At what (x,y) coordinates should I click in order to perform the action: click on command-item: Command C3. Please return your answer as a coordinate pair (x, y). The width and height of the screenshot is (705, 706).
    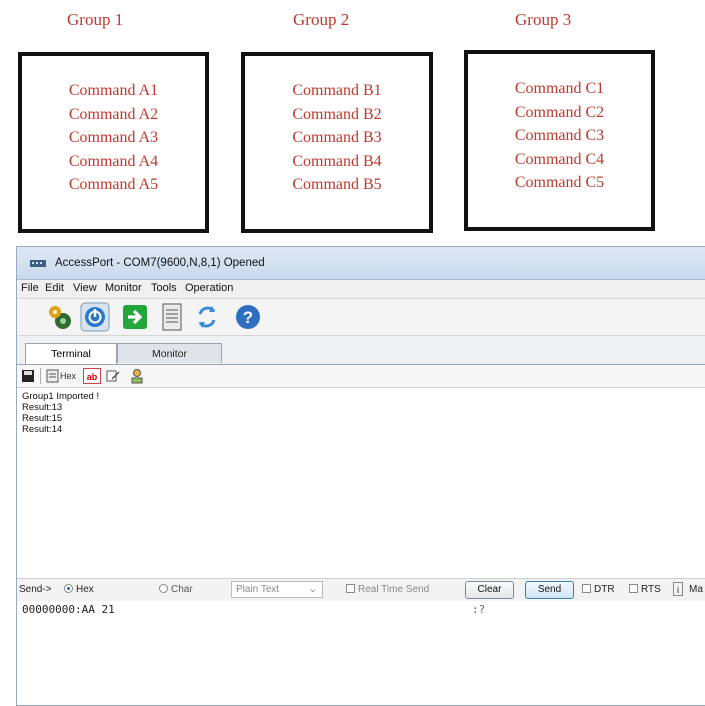
    Looking at the image, I should click on (559, 135).